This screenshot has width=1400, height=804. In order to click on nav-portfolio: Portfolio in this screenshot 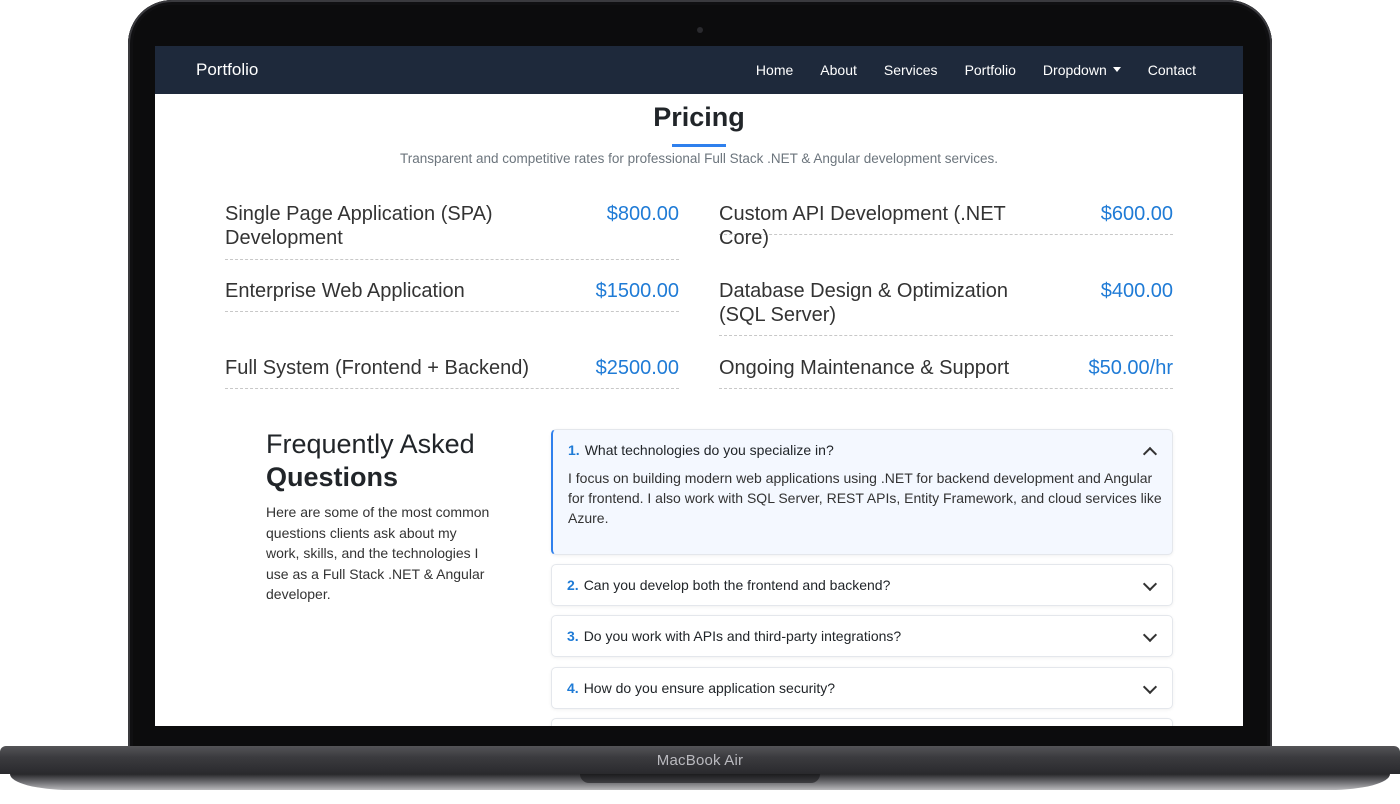, I will do `click(990, 70)`.